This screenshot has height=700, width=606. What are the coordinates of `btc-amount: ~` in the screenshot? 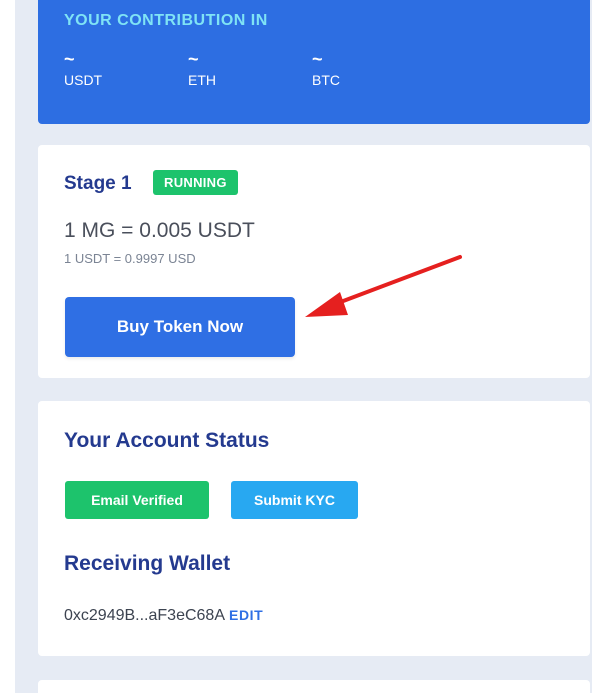 It's located at (317, 59).